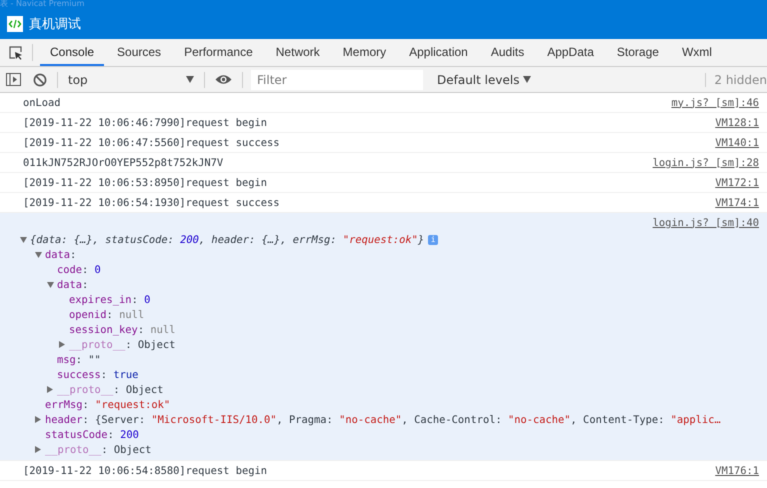  What do you see at coordinates (568, 80) in the screenshot?
I see `log-levels-dropdown: Default levels` at bounding box center [568, 80].